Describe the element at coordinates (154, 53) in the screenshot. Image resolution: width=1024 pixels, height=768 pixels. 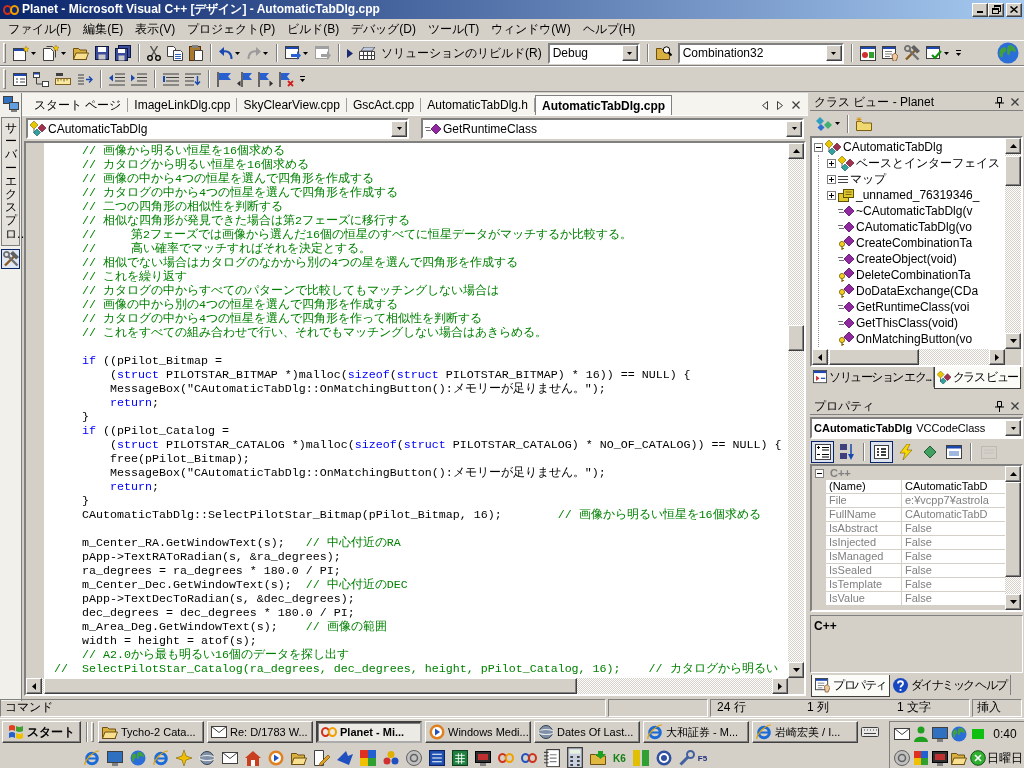
I see `scissors-icon` at that location.